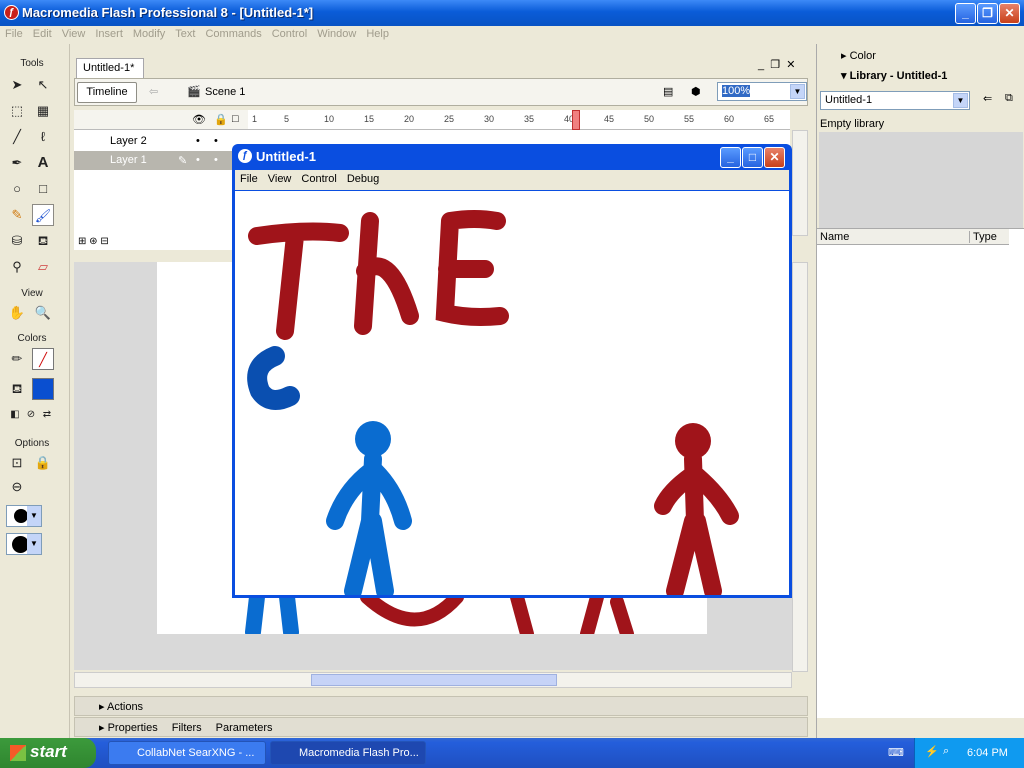  What do you see at coordinates (47, 415) in the screenshot?
I see `swap-colors-icon: ⇄` at bounding box center [47, 415].